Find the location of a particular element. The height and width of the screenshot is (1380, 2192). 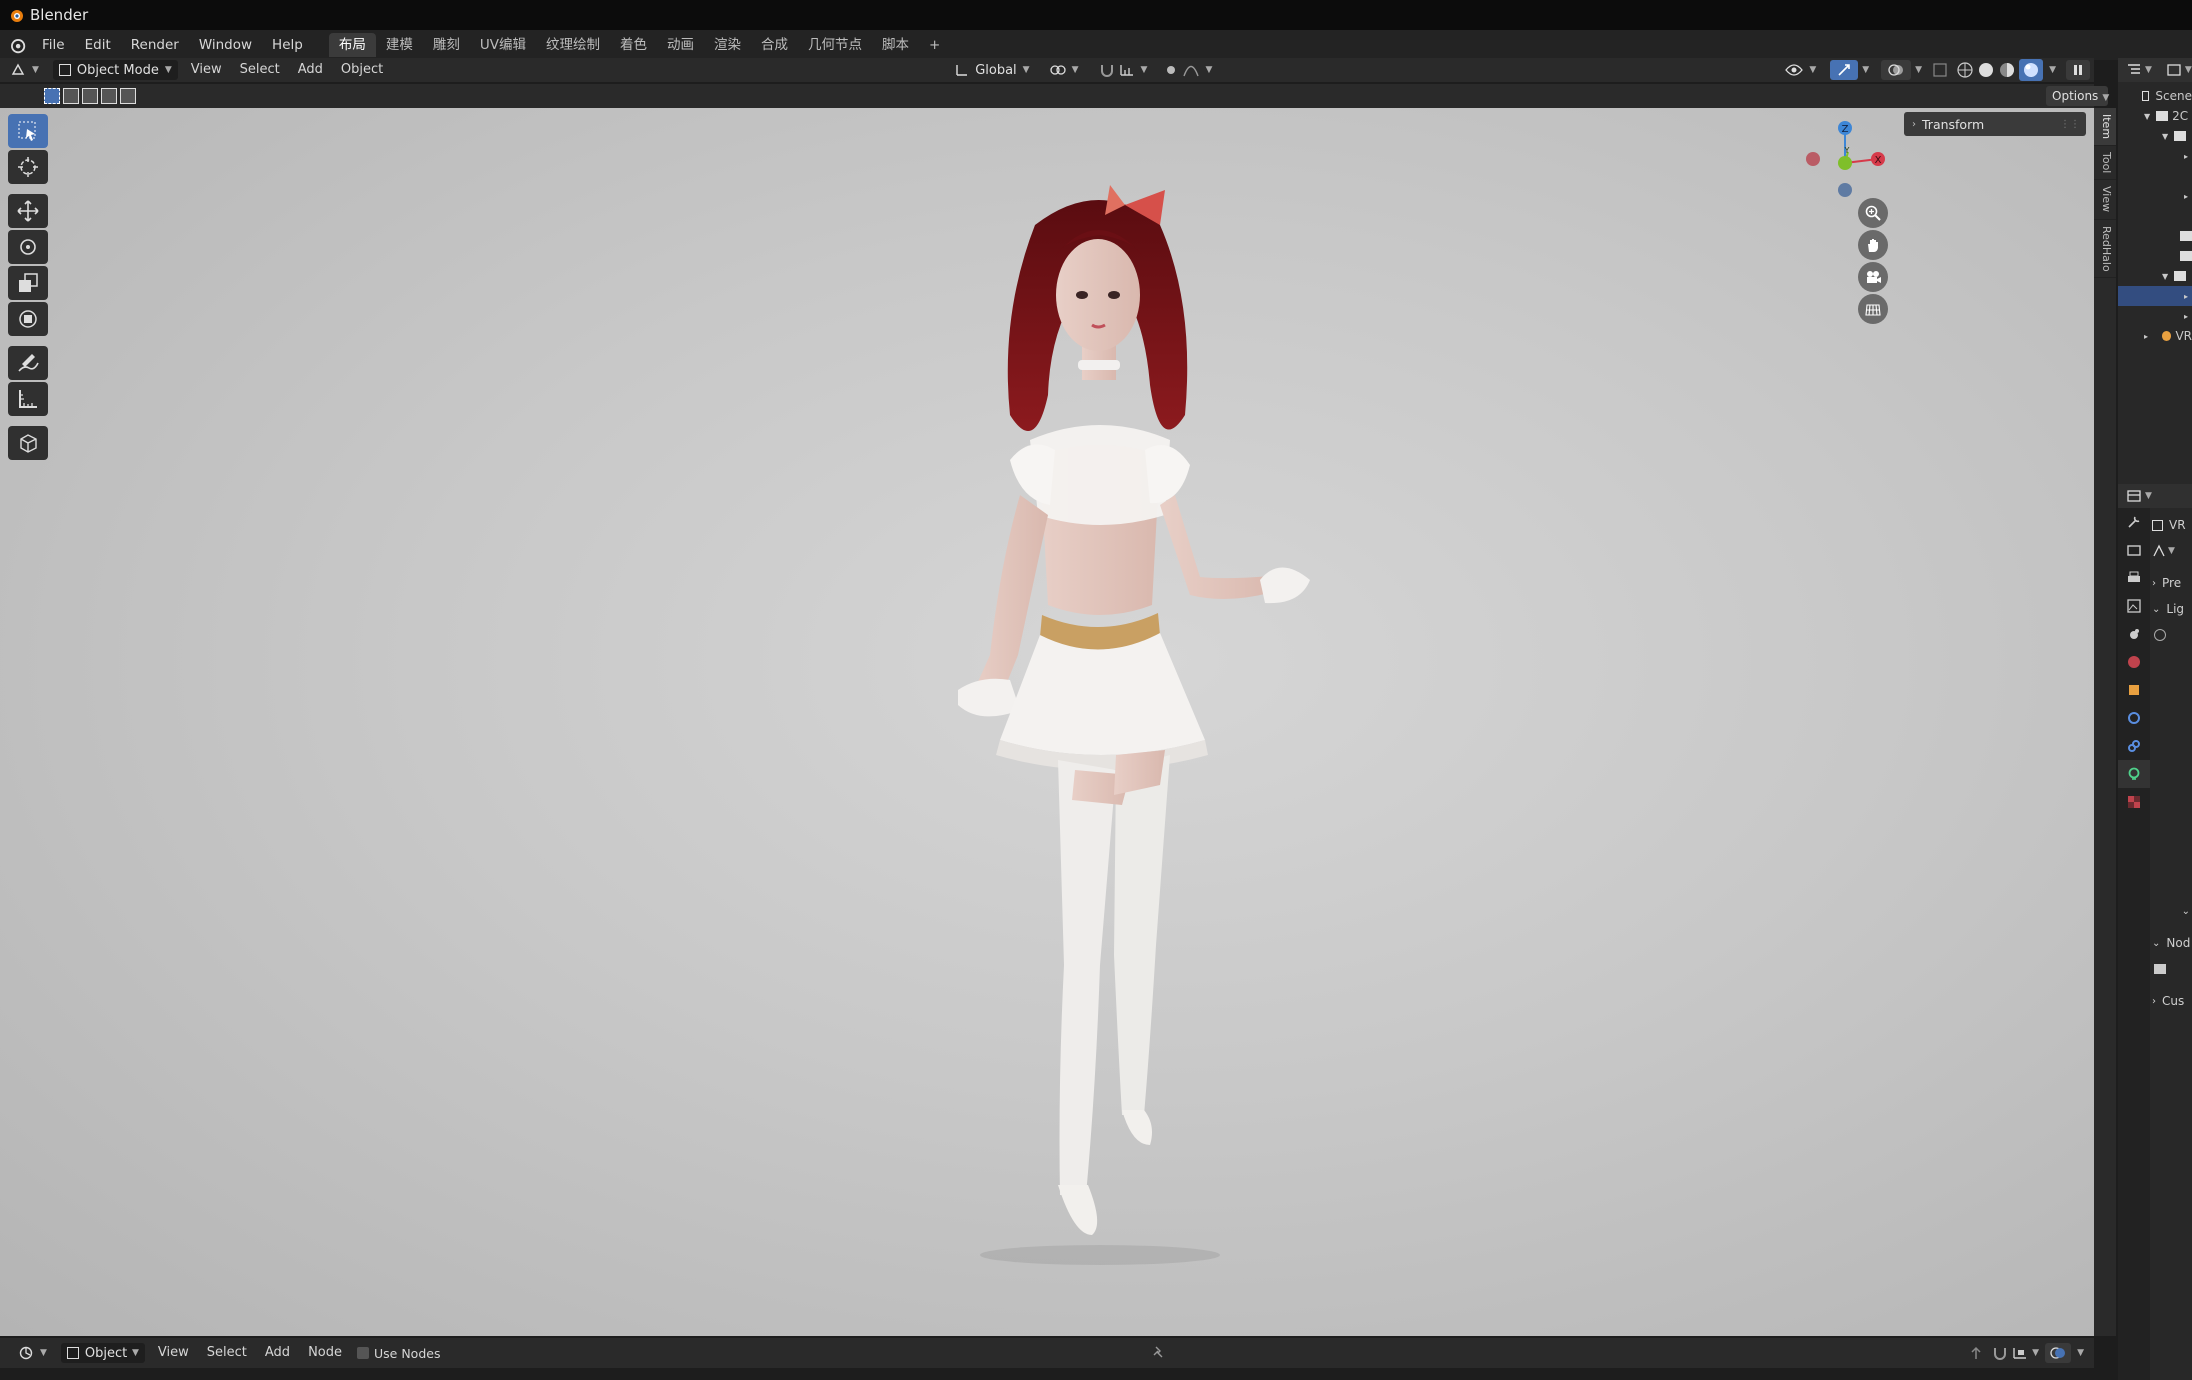

workspace-tab-shading: 着色 is located at coordinates (633, 45).